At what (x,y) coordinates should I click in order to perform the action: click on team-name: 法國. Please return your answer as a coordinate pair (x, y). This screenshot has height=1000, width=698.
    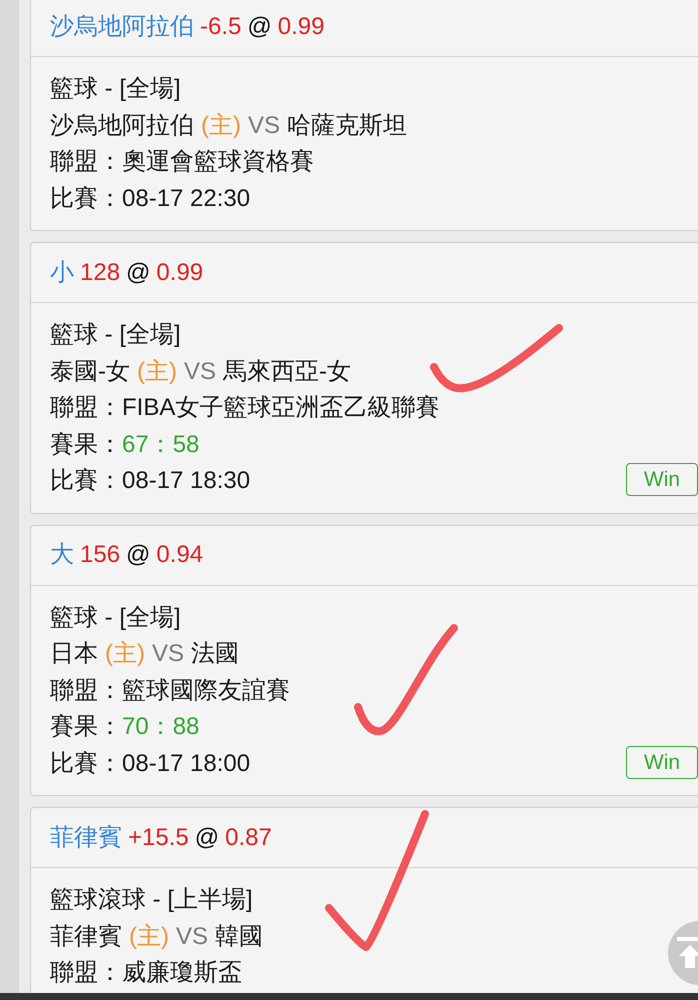
    Looking at the image, I should click on (215, 654).